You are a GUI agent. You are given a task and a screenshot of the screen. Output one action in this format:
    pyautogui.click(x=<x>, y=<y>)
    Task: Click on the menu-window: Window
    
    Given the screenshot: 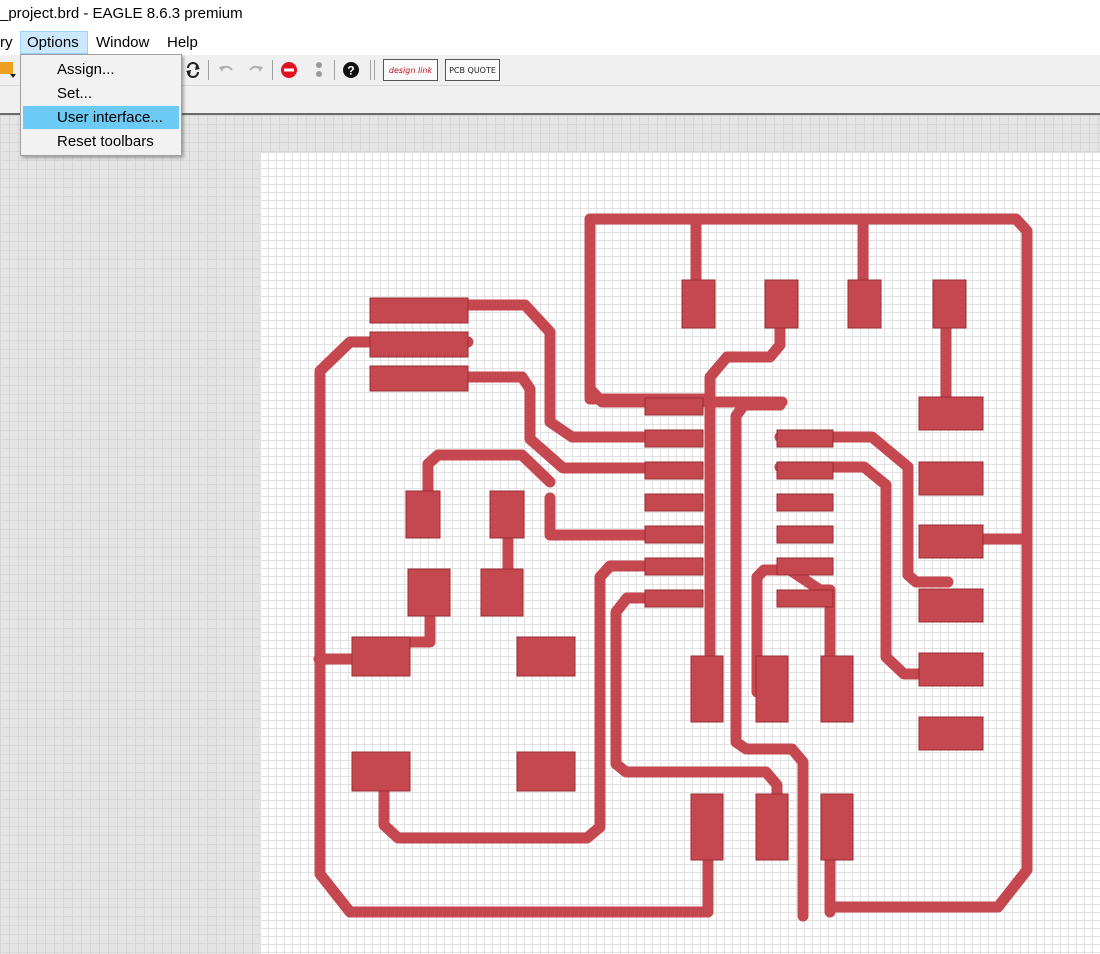 What is the action you would take?
    pyautogui.click(x=122, y=42)
    